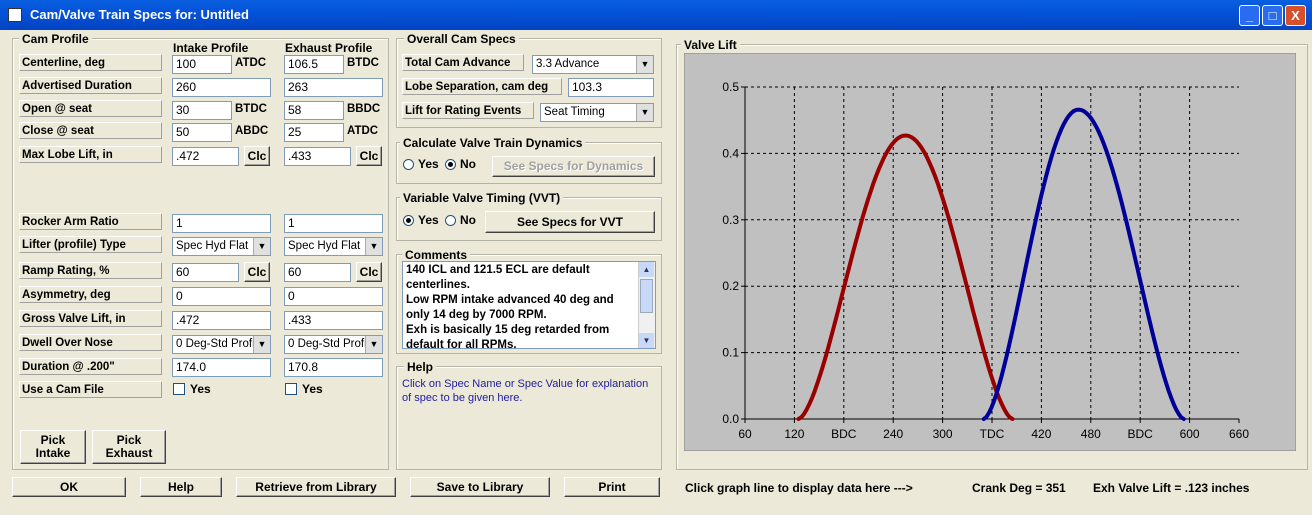  Describe the element at coordinates (333, 296) in the screenshot. I see `exhaust-asymmetry-input: 0` at that location.